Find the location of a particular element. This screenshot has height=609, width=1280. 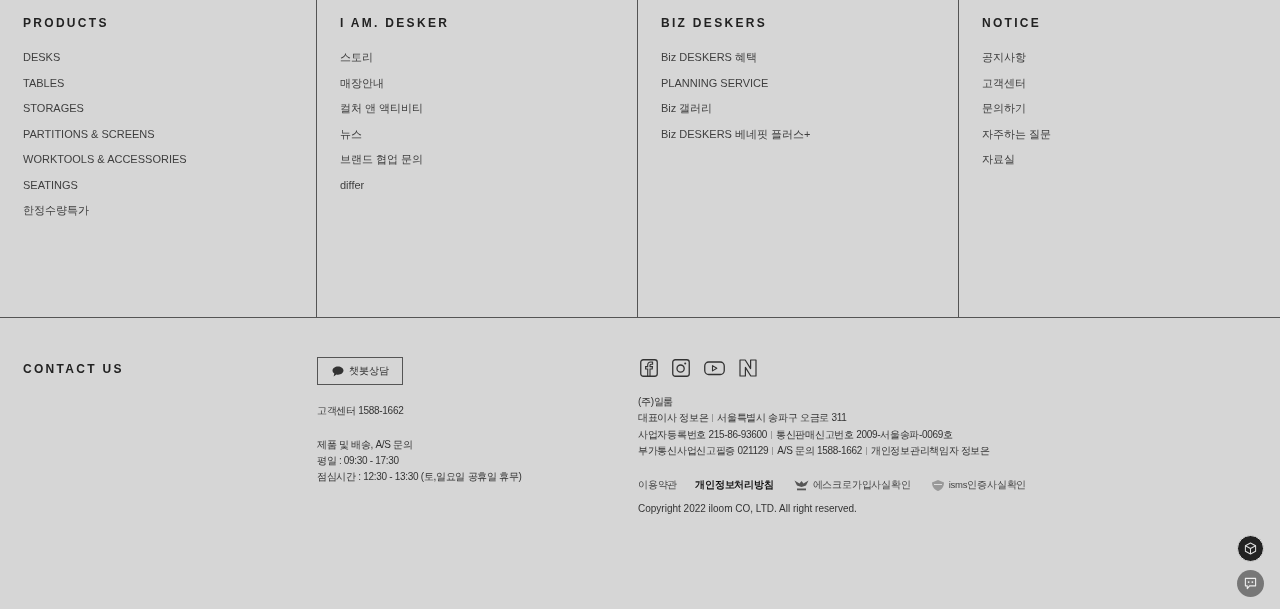

menu-link: Biz 갤러리 is located at coordinates (687, 109).